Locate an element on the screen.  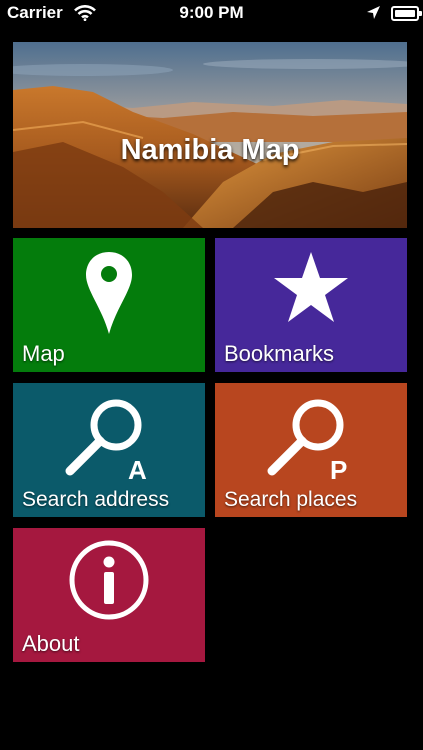
search-places-icon-letter: P is located at coordinates (338, 468).